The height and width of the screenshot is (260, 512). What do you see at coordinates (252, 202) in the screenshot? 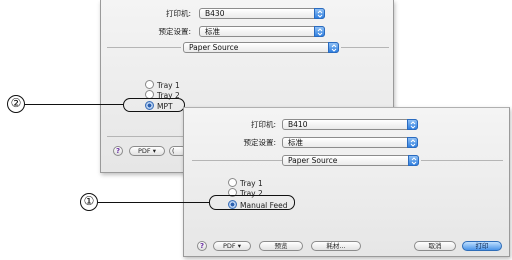
I see `manual-feed-highlight-outline` at bounding box center [252, 202].